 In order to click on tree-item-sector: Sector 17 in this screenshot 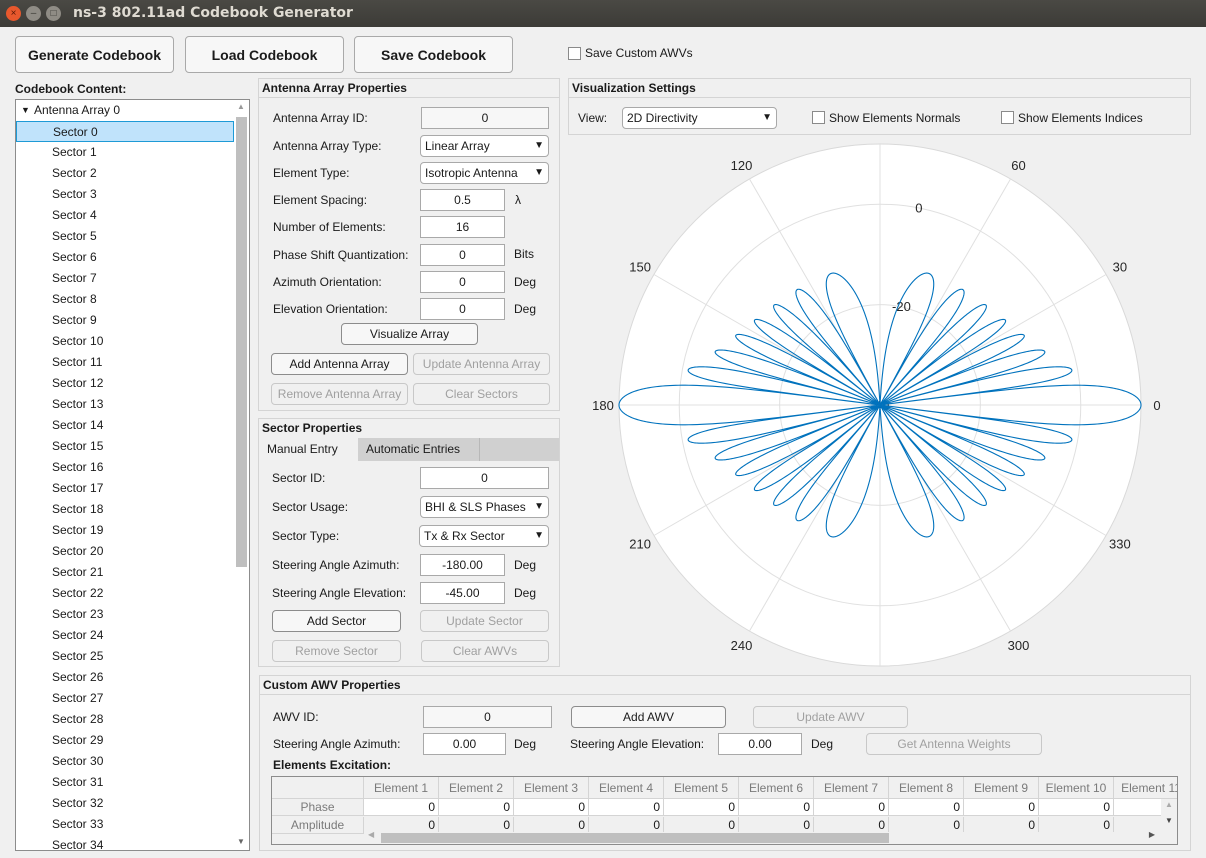, I will do `click(125, 488)`.